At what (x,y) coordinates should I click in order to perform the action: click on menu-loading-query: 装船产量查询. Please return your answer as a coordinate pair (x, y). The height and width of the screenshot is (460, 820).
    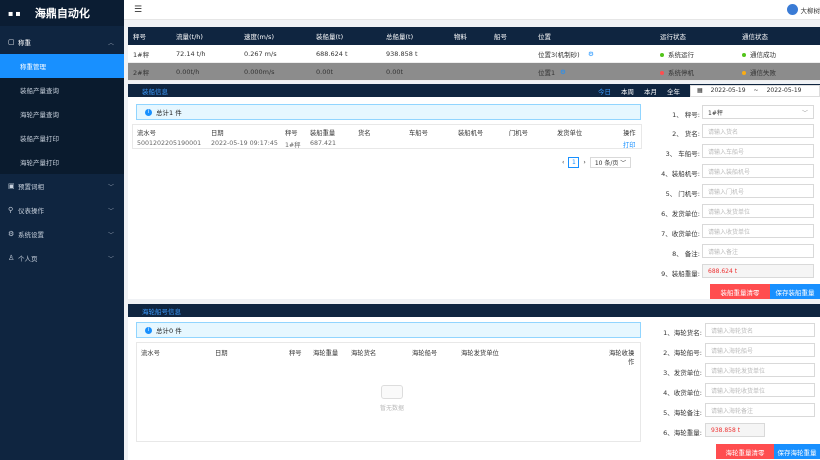
    Looking at the image, I should click on (62, 90).